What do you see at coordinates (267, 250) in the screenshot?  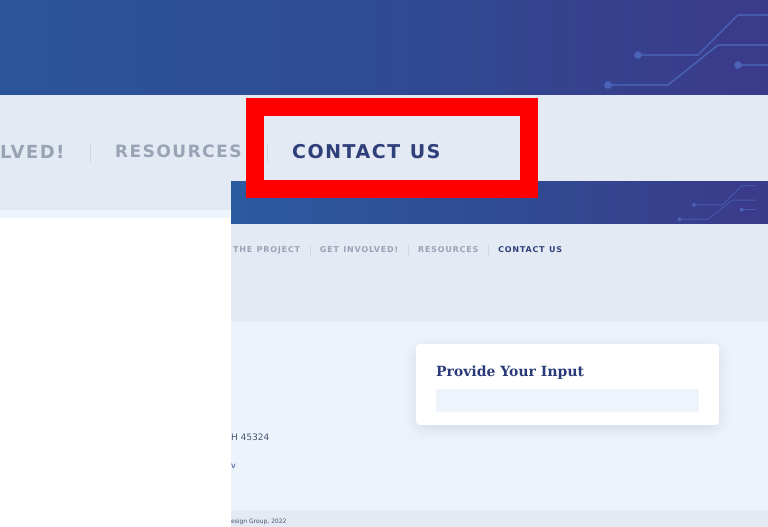 I see `nav-link: THE PROJECT` at bounding box center [267, 250].